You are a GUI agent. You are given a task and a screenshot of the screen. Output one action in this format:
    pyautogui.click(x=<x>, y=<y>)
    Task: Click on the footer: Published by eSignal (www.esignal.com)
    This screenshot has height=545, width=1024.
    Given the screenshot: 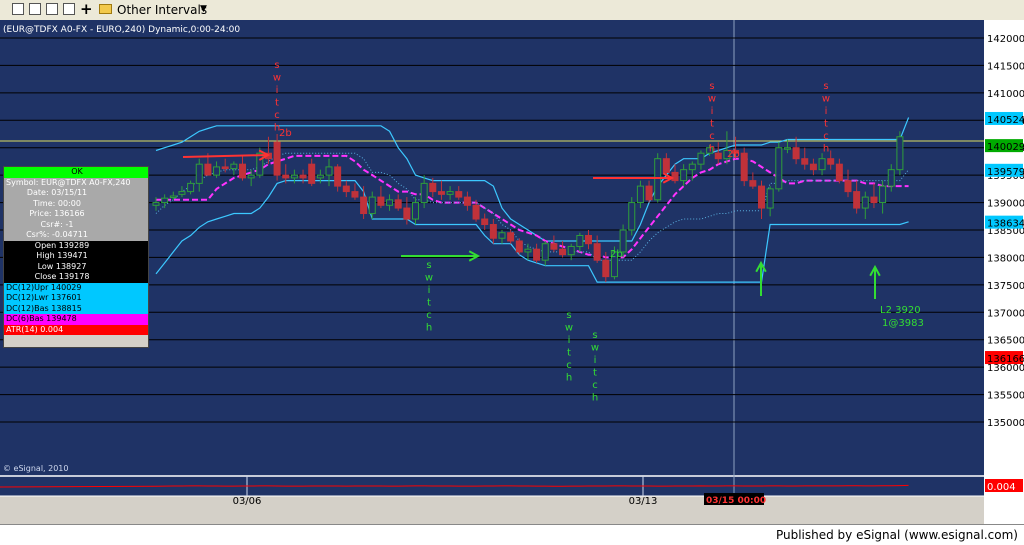 What is the action you would take?
    pyautogui.click(x=512, y=534)
    